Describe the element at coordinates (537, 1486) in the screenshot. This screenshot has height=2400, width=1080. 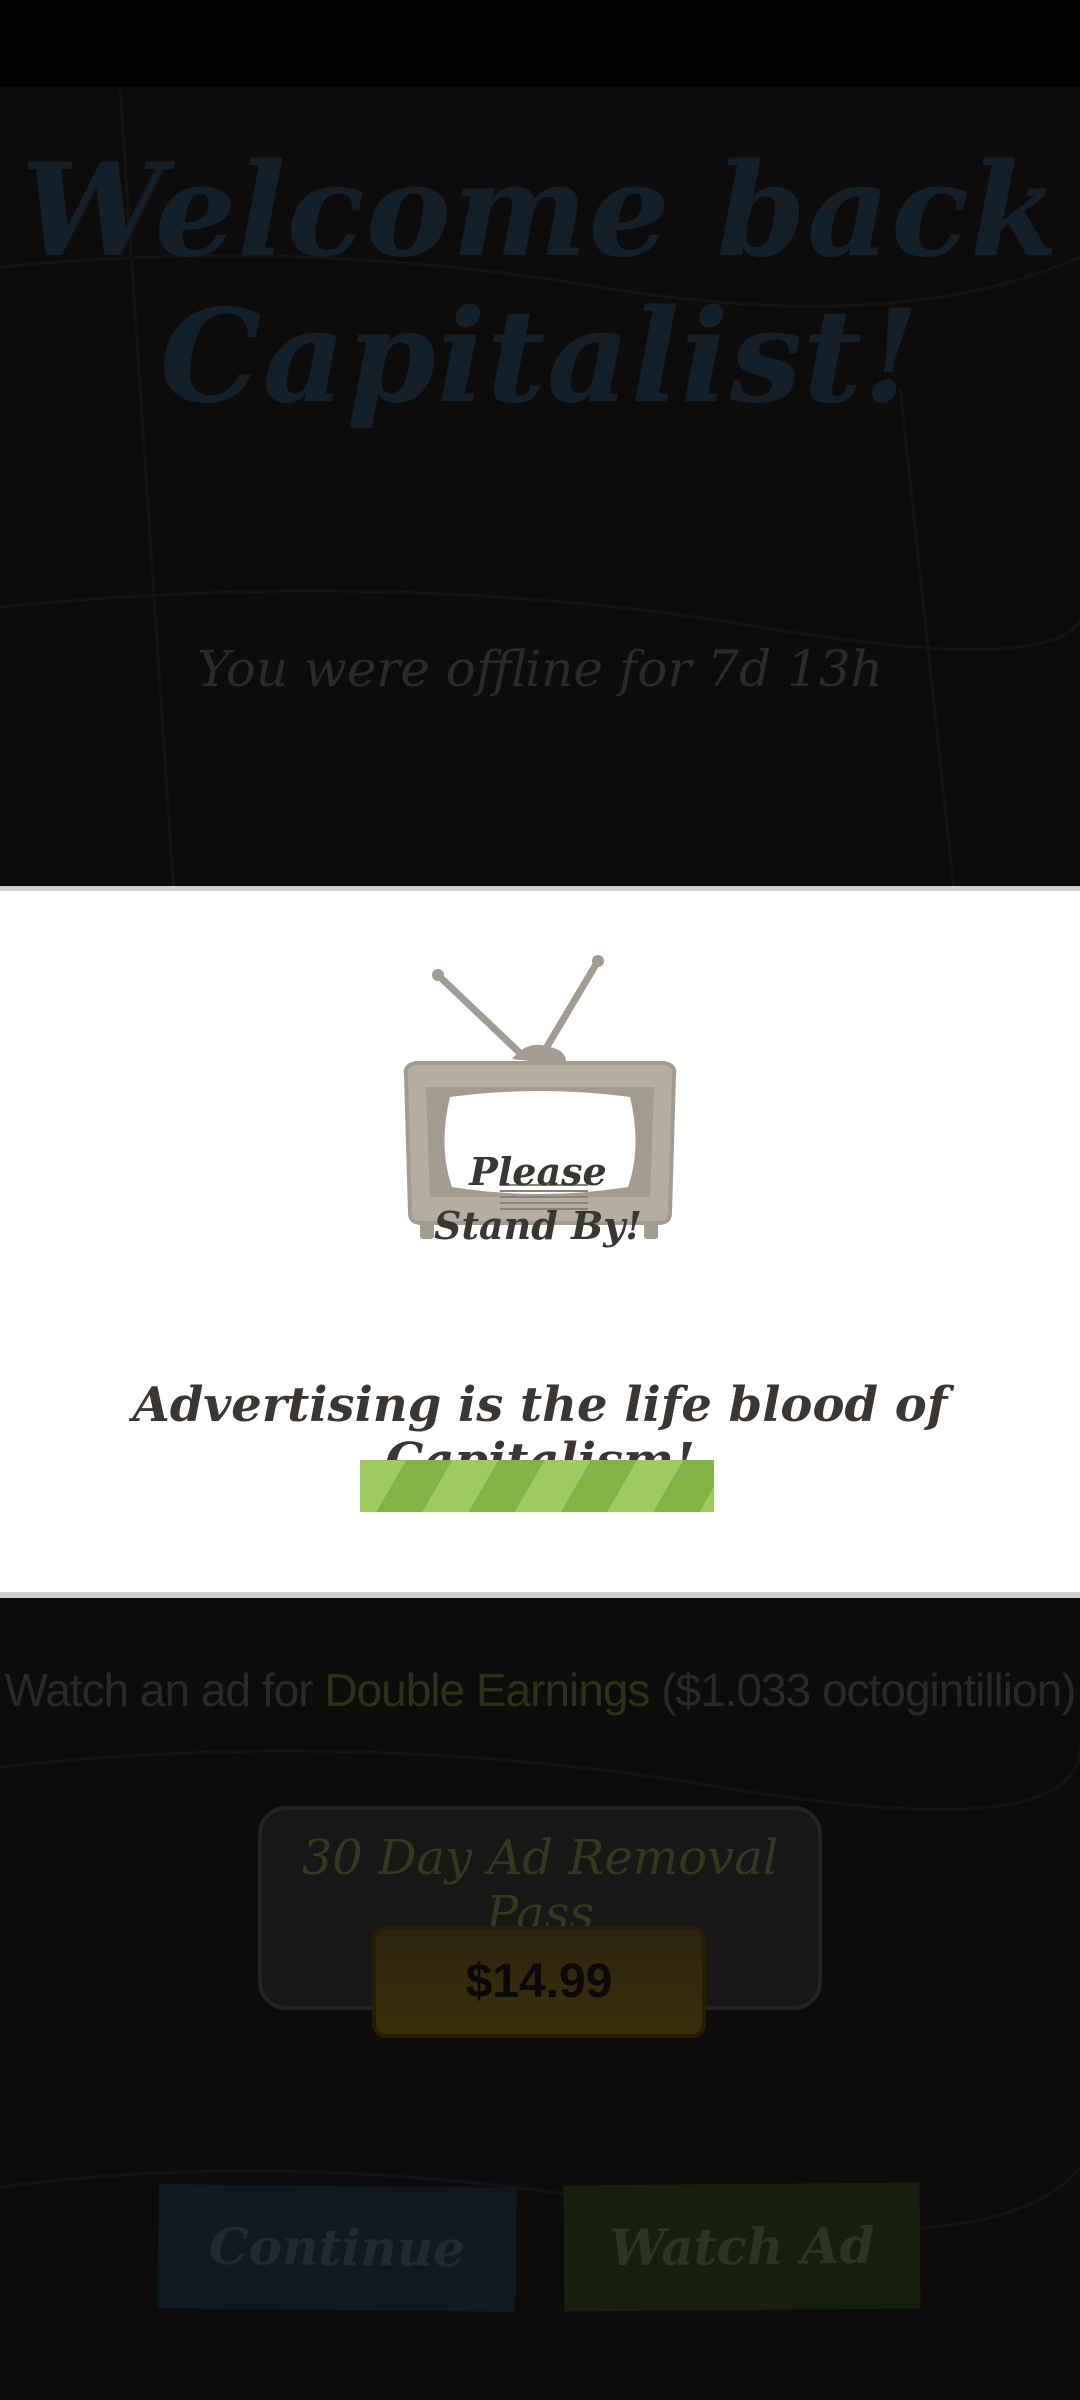
I see `ad-loading-progress-bar` at that location.